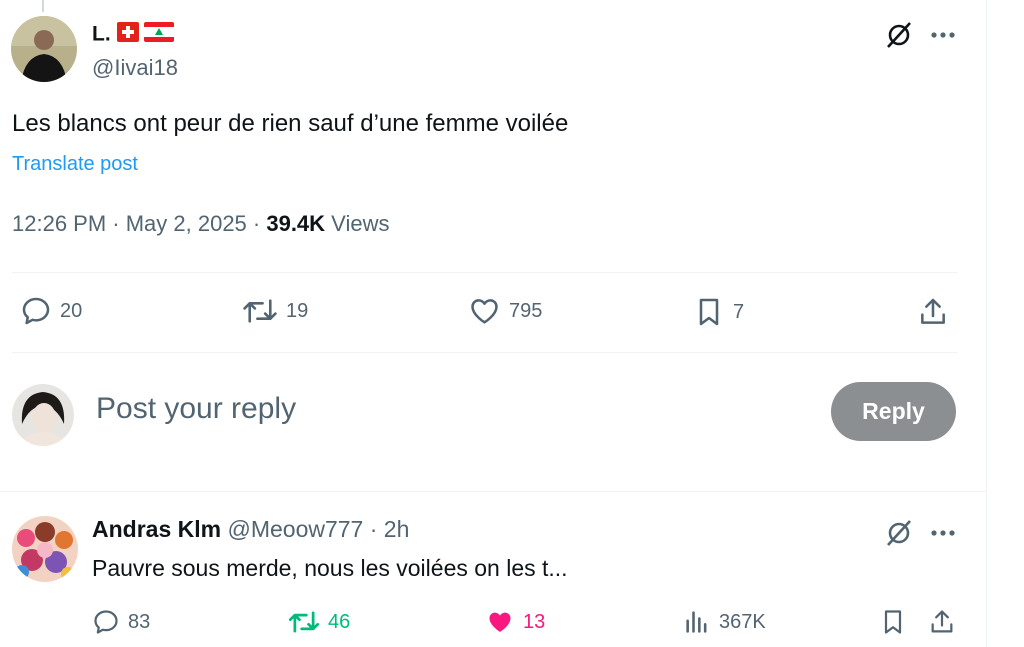 The height and width of the screenshot is (647, 1024). What do you see at coordinates (43, 6) in the screenshot?
I see `thread-line` at bounding box center [43, 6].